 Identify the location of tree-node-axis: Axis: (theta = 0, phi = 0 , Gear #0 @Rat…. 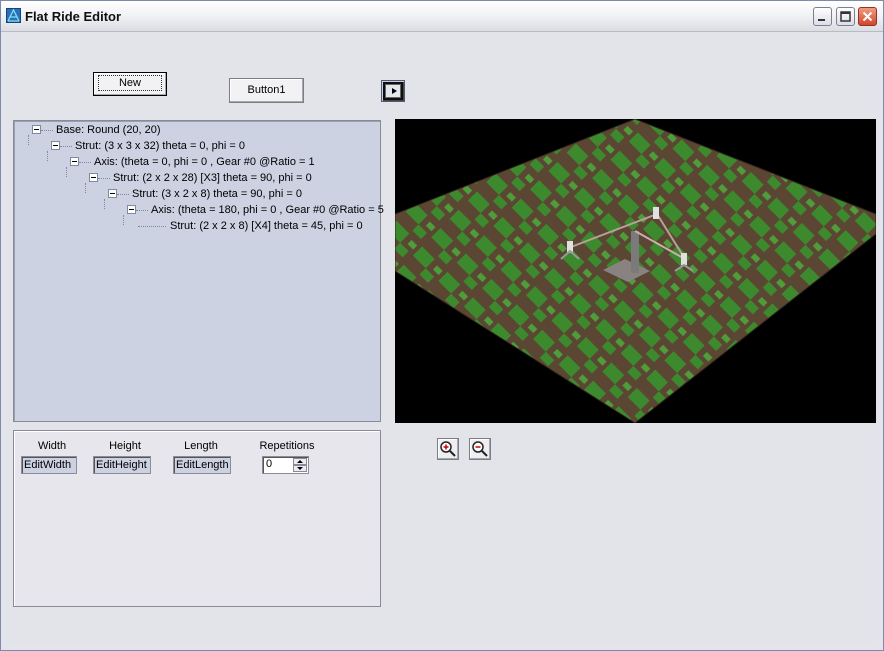
(192, 162).